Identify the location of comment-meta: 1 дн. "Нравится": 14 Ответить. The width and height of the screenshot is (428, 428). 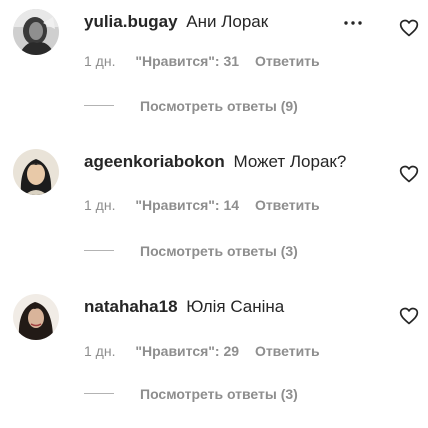
(202, 205).